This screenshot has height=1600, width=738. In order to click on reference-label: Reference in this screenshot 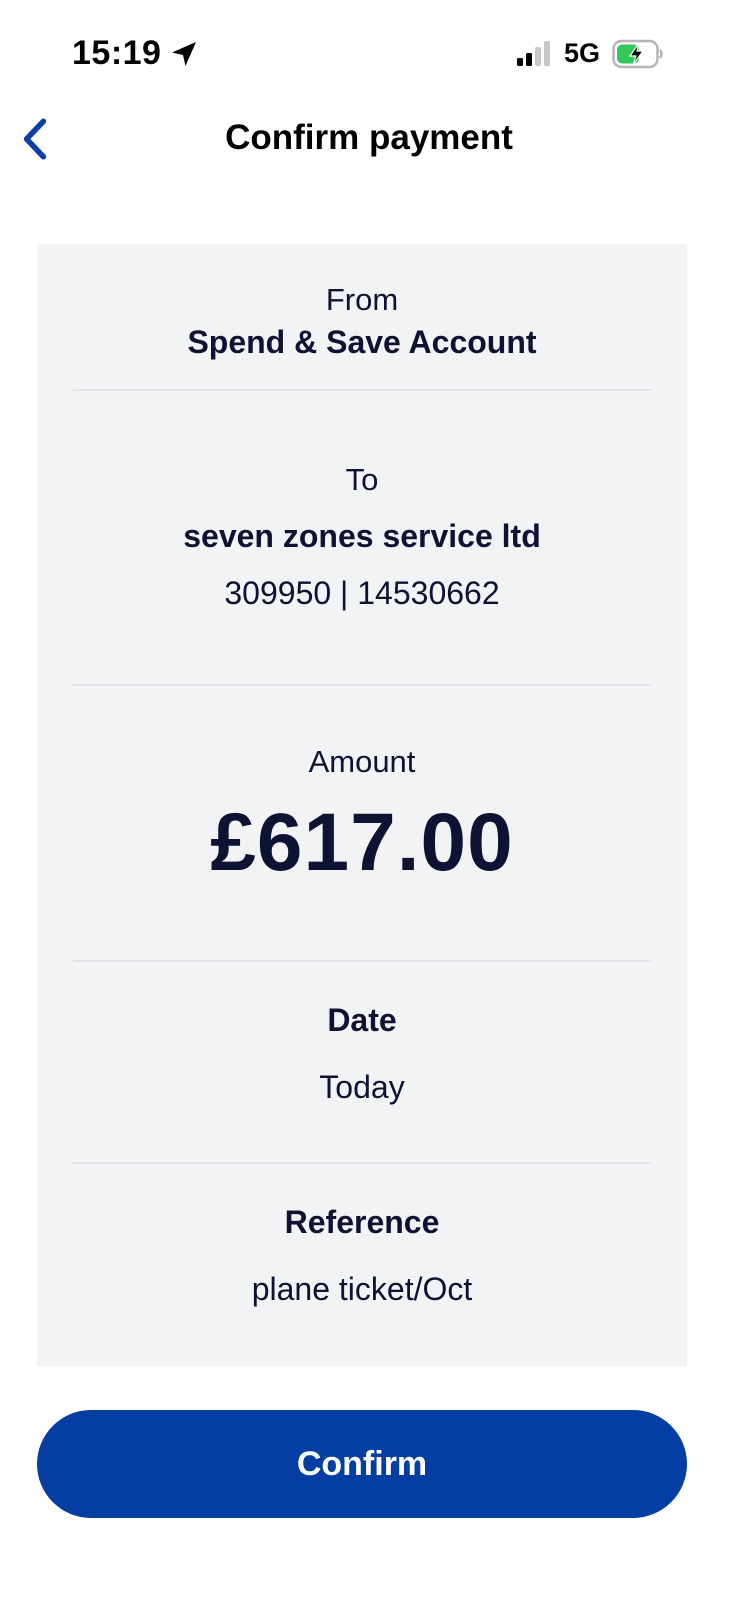, I will do `click(362, 1222)`.